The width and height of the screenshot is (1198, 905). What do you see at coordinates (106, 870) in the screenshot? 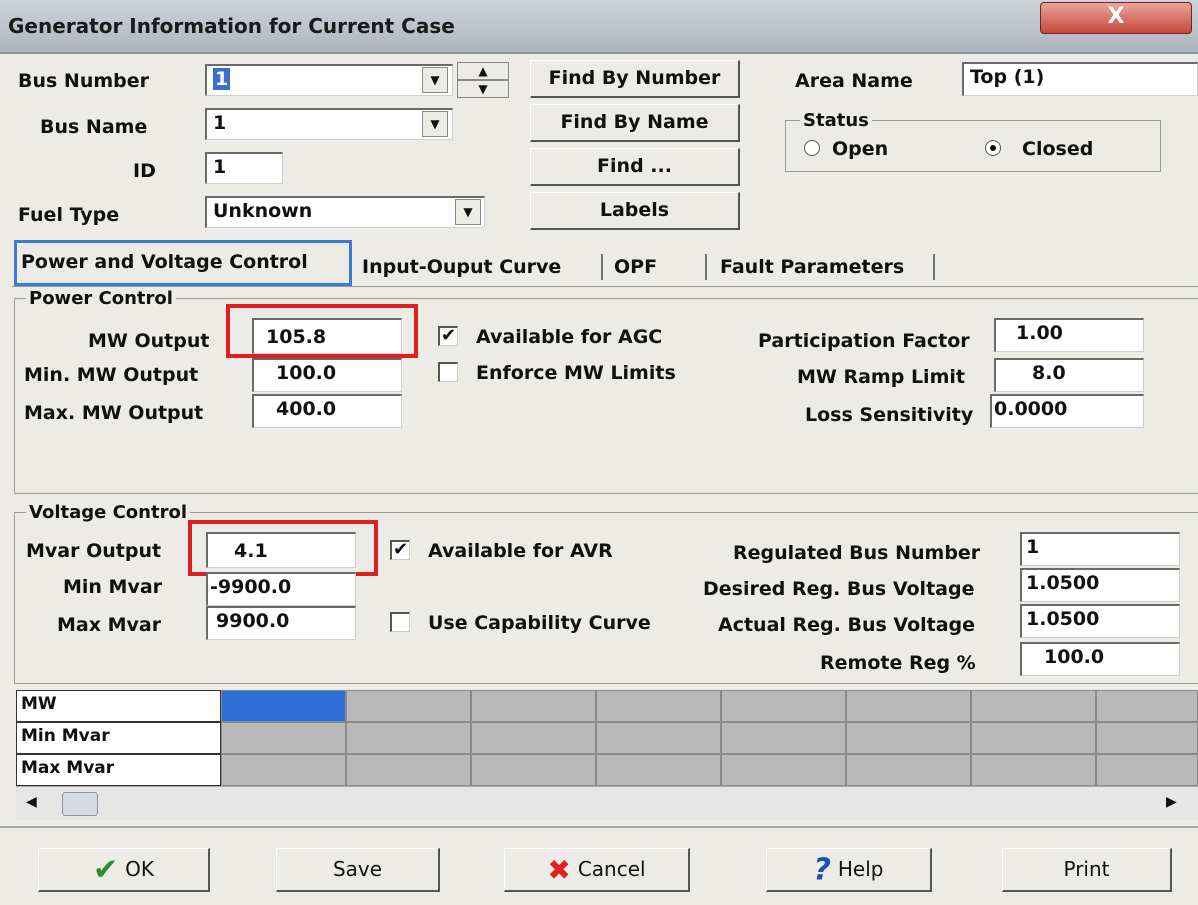
I see `checkmark-icon: ✔` at bounding box center [106, 870].